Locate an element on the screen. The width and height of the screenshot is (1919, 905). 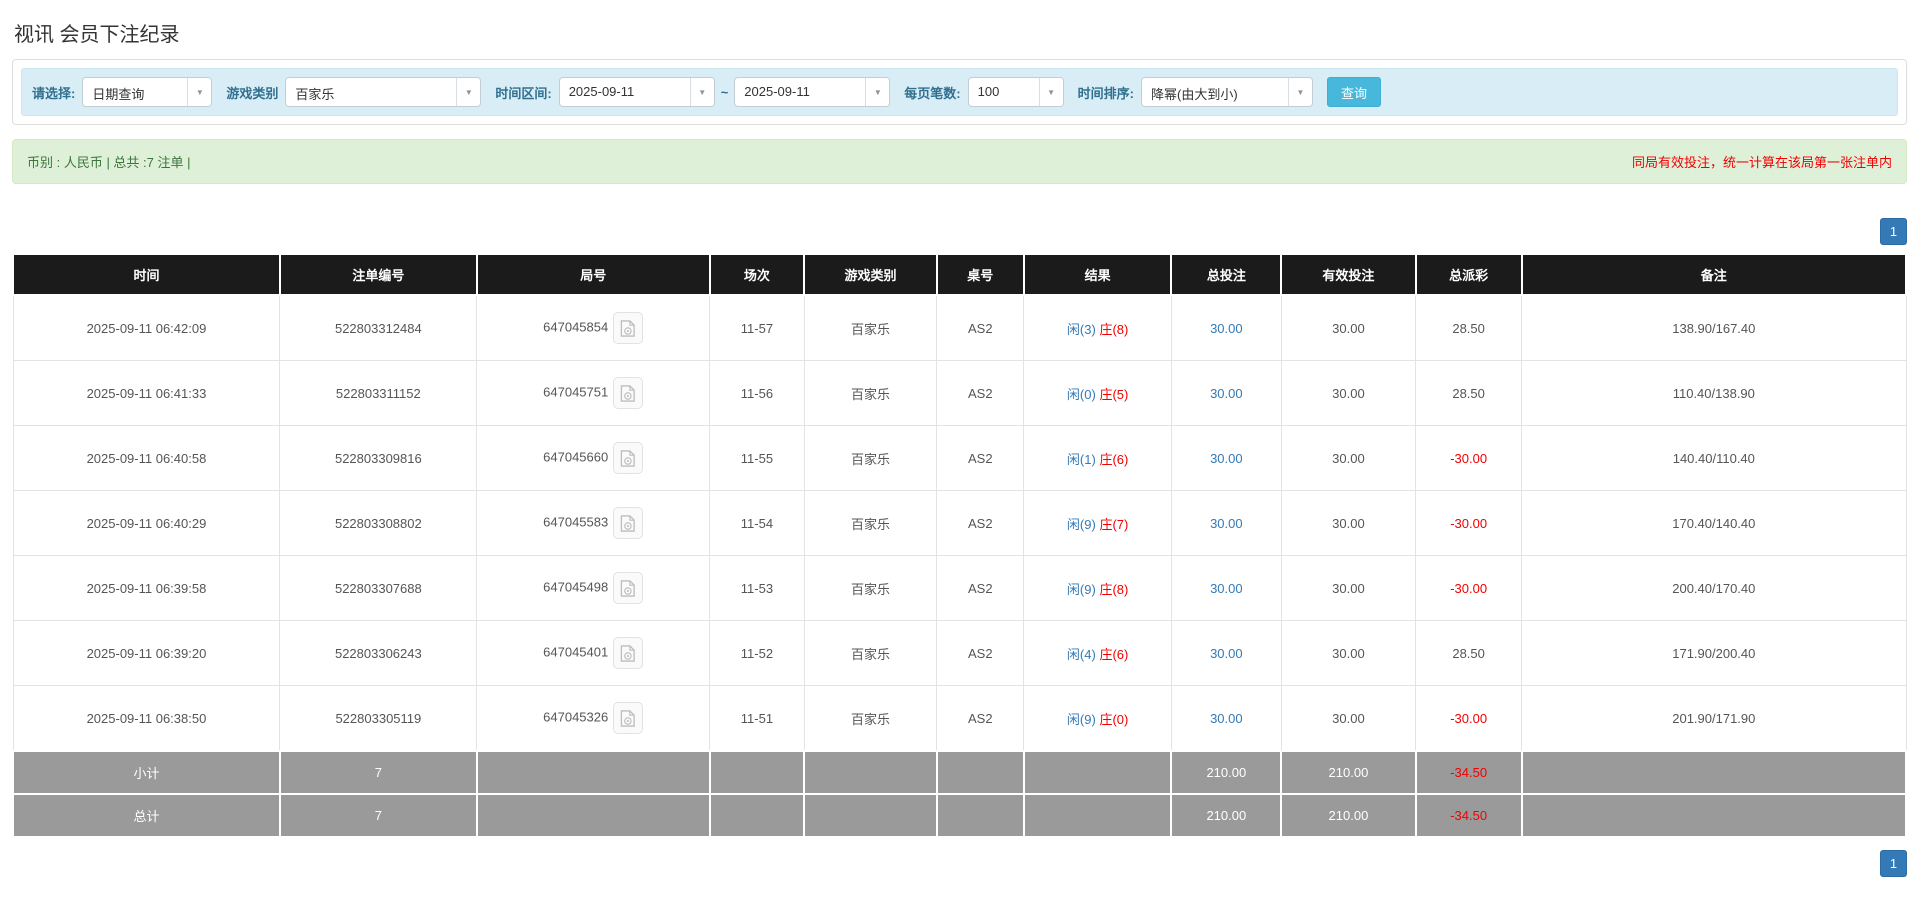
page-size-label: 每页笔数: is located at coordinates (932, 93).